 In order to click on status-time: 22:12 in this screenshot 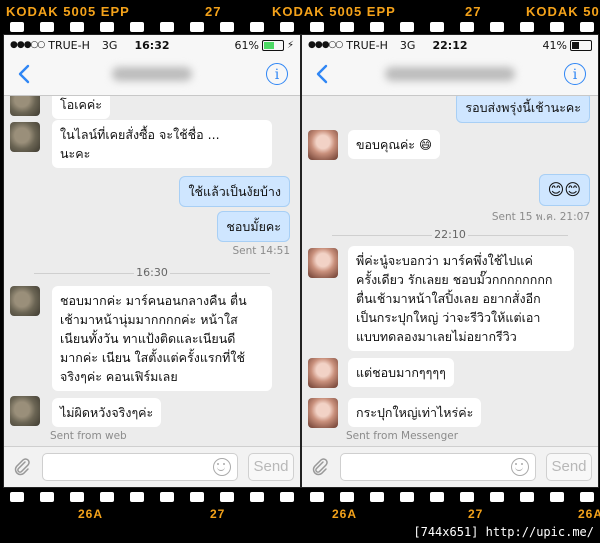, I will do `click(450, 45)`.